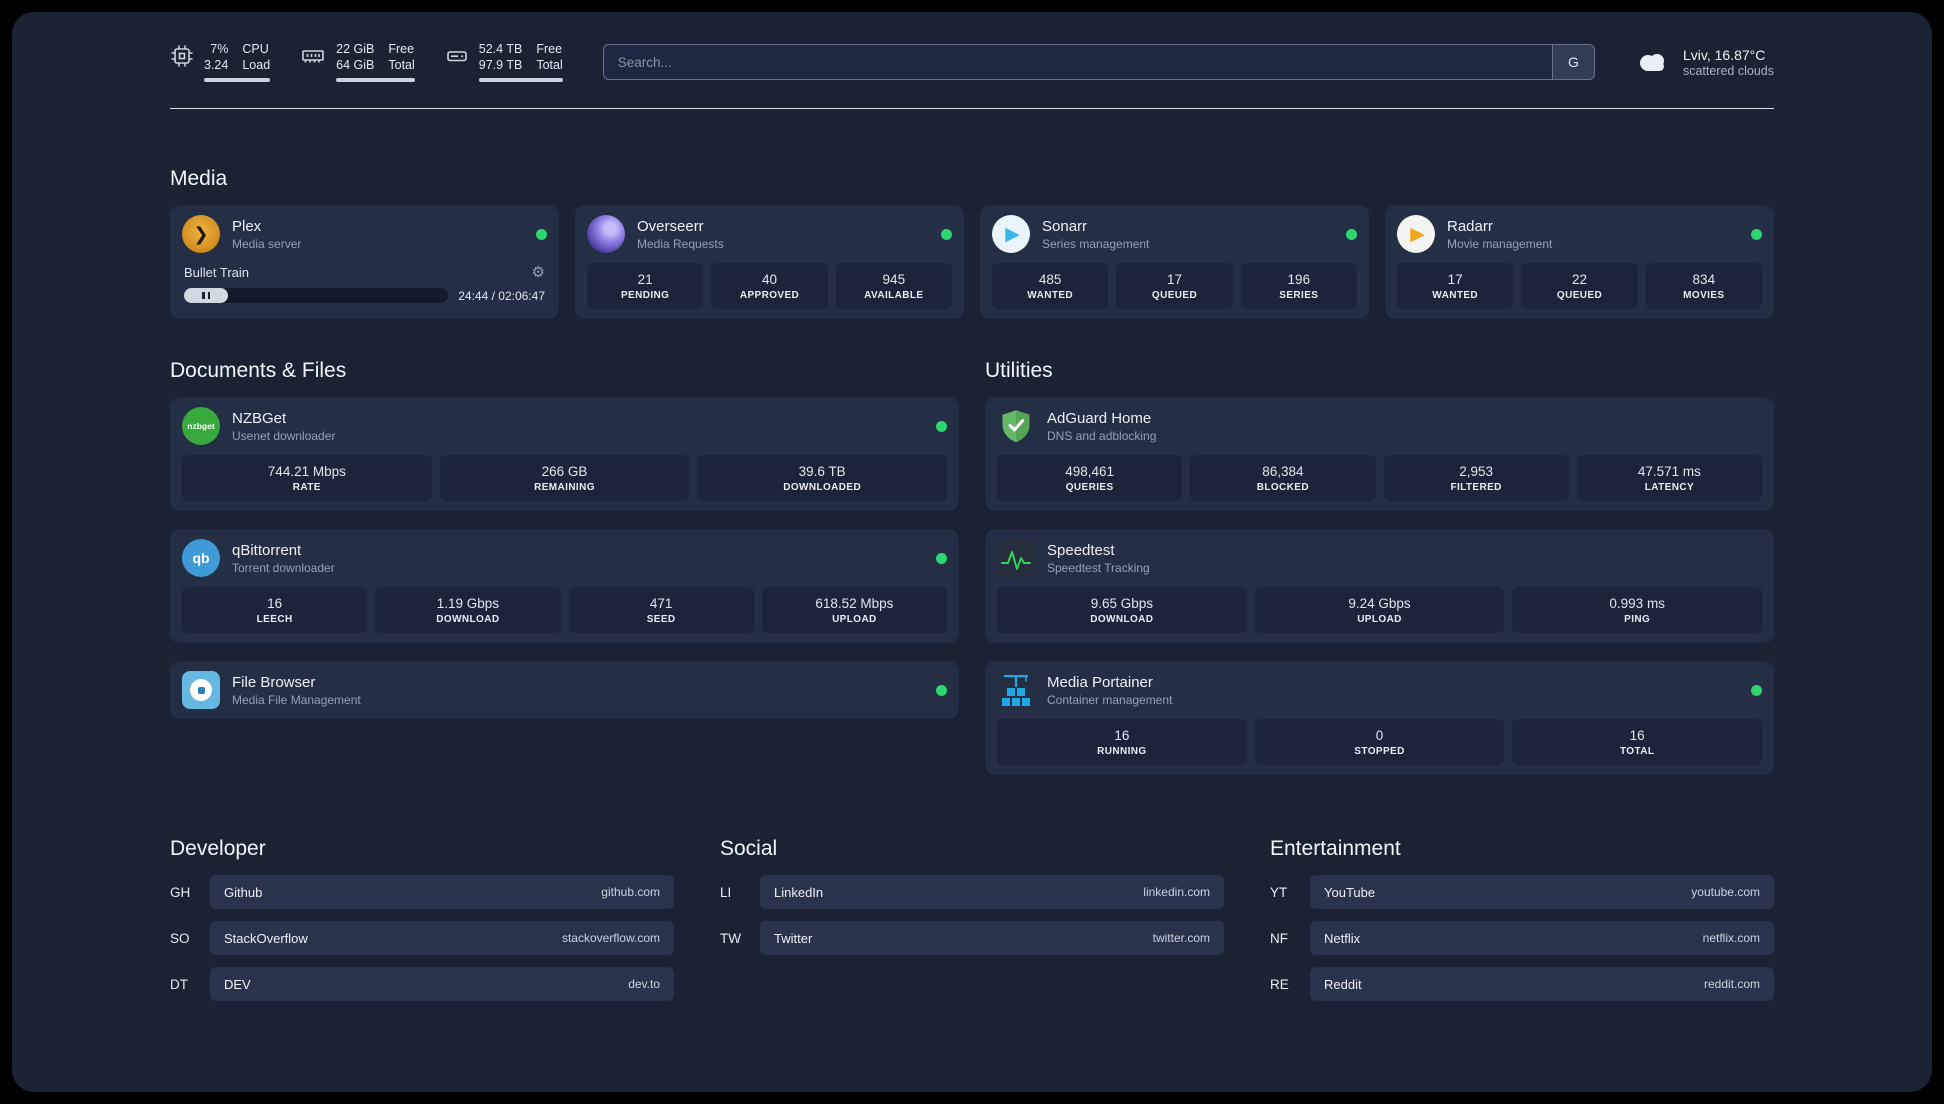 This screenshot has height=1104, width=1944. What do you see at coordinates (1174, 295) in the screenshot?
I see `stat-label: QUEUED` at bounding box center [1174, 295].